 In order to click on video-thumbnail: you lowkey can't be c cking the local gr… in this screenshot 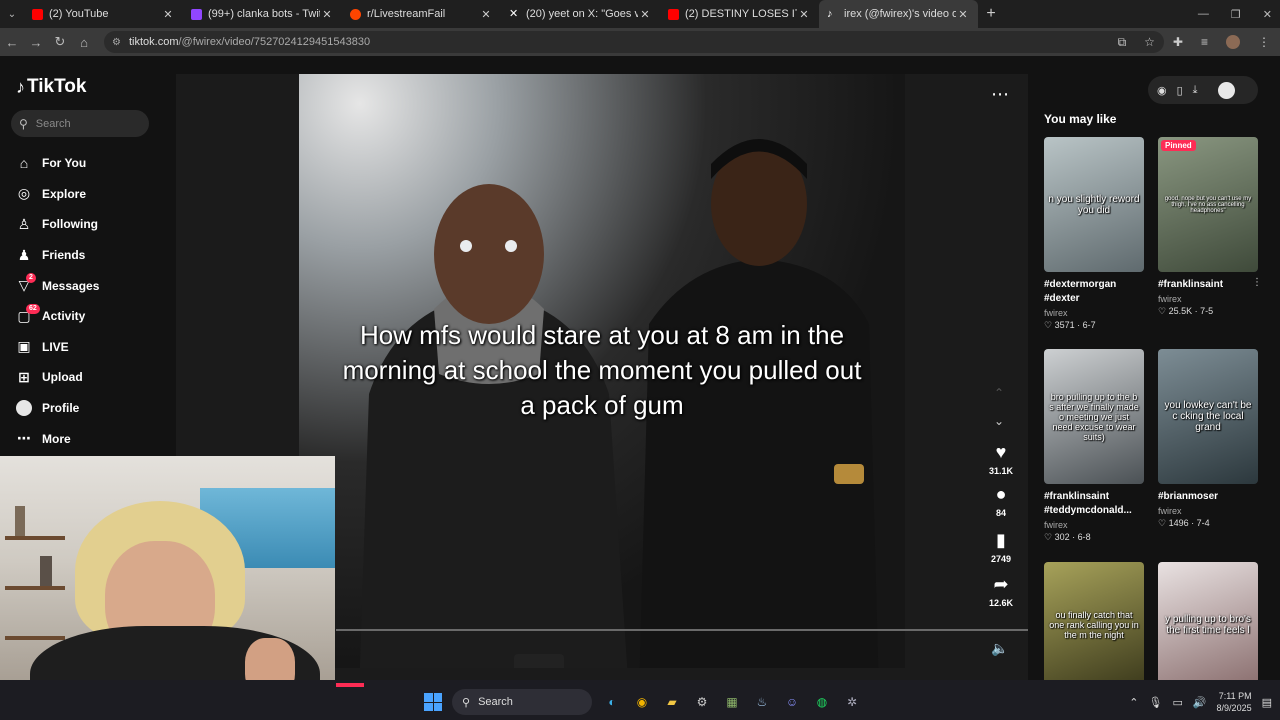, I will do `click(1208, 416)`.